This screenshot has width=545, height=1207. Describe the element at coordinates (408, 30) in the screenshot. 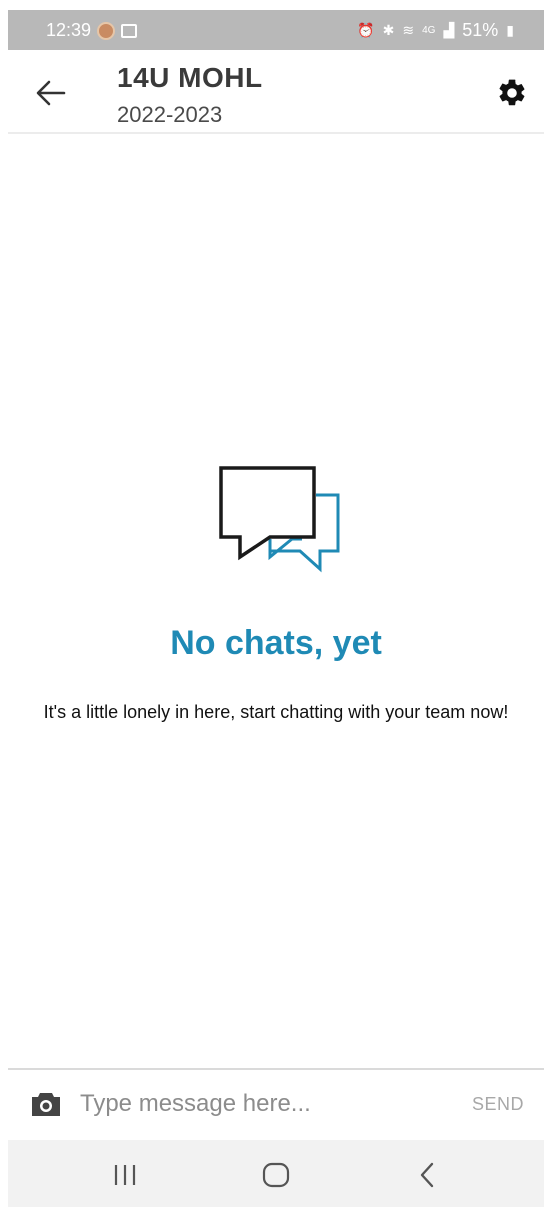

I see `wifi-icon: ≋` at that location.